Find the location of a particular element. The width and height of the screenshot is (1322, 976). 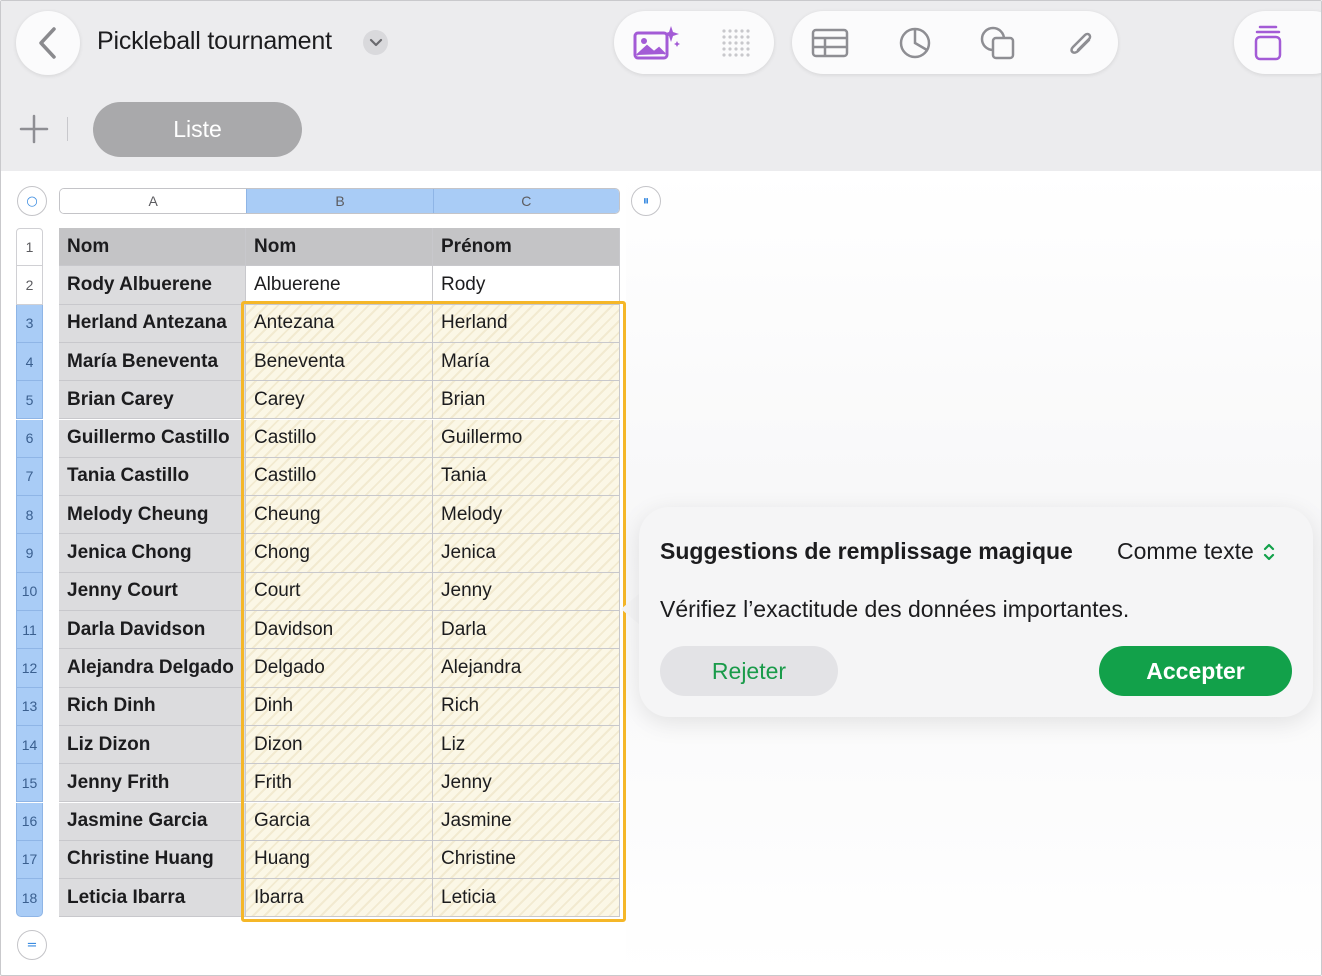

row-header: 14 is located at coordinates (29, 745).